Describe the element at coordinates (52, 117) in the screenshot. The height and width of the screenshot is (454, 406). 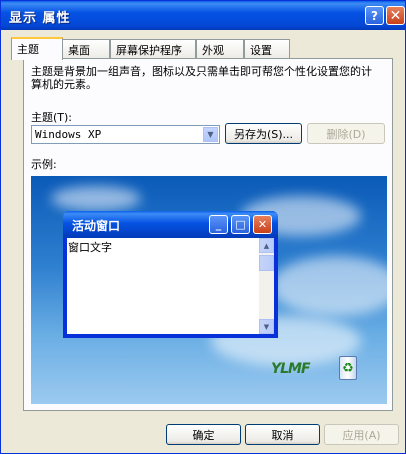
I see `theme-label: 主题(T):` at that location.